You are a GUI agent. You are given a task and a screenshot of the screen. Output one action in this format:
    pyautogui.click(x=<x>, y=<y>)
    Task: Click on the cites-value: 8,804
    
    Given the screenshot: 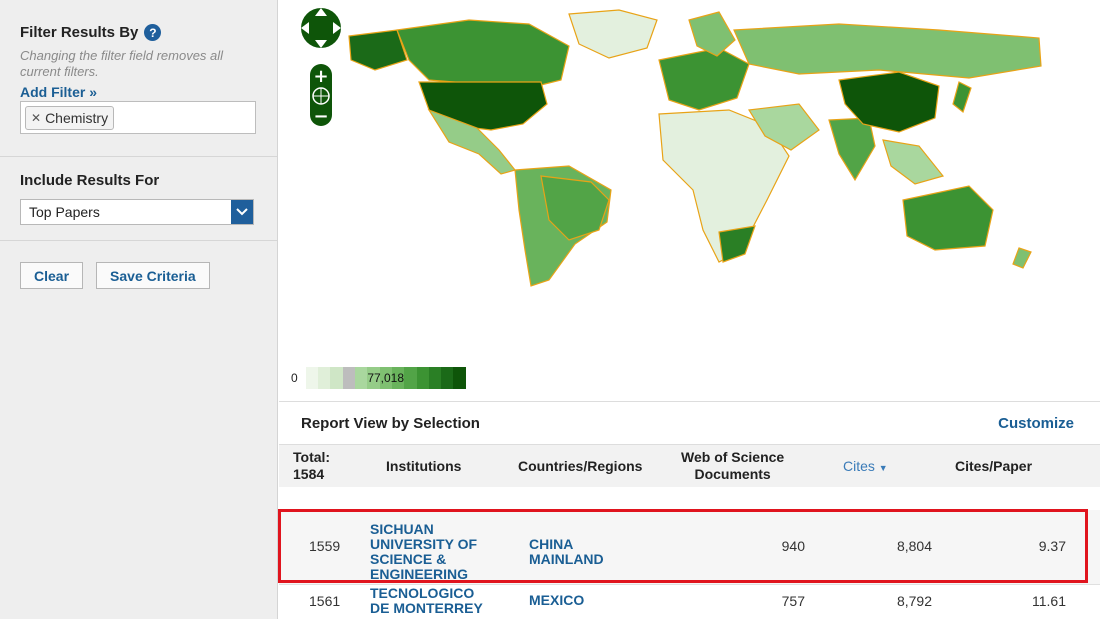 What is the action you would take?
    pyautogui.click(x=914, y=546)
    